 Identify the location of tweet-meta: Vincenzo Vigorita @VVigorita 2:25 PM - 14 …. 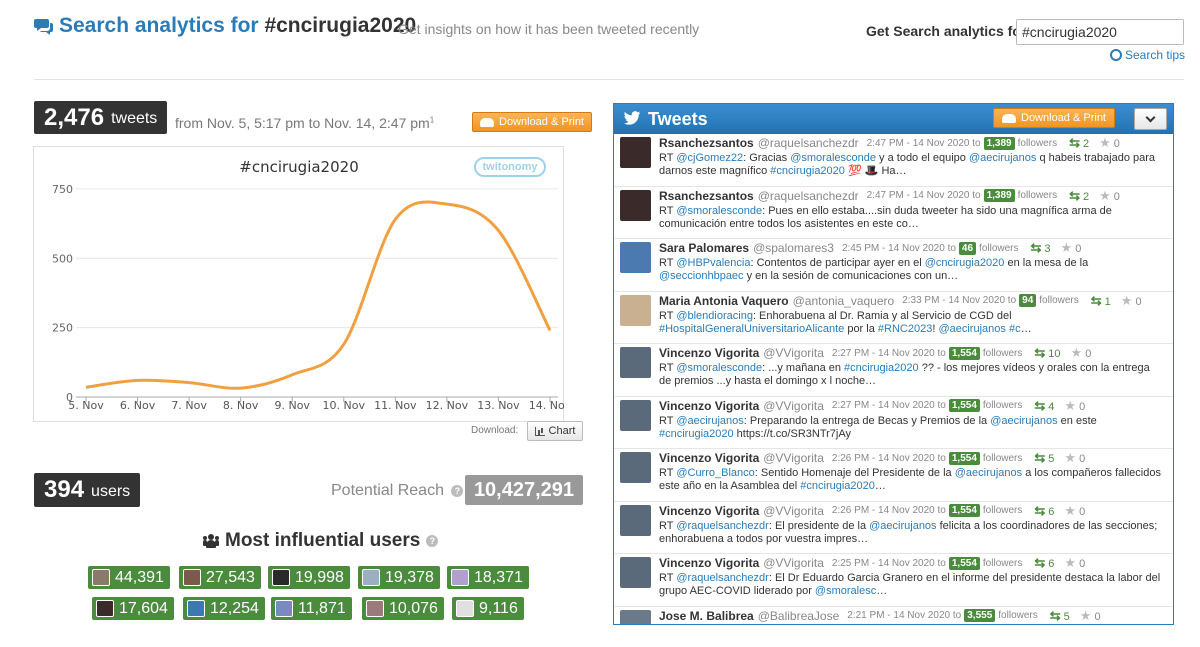
(872, 563).